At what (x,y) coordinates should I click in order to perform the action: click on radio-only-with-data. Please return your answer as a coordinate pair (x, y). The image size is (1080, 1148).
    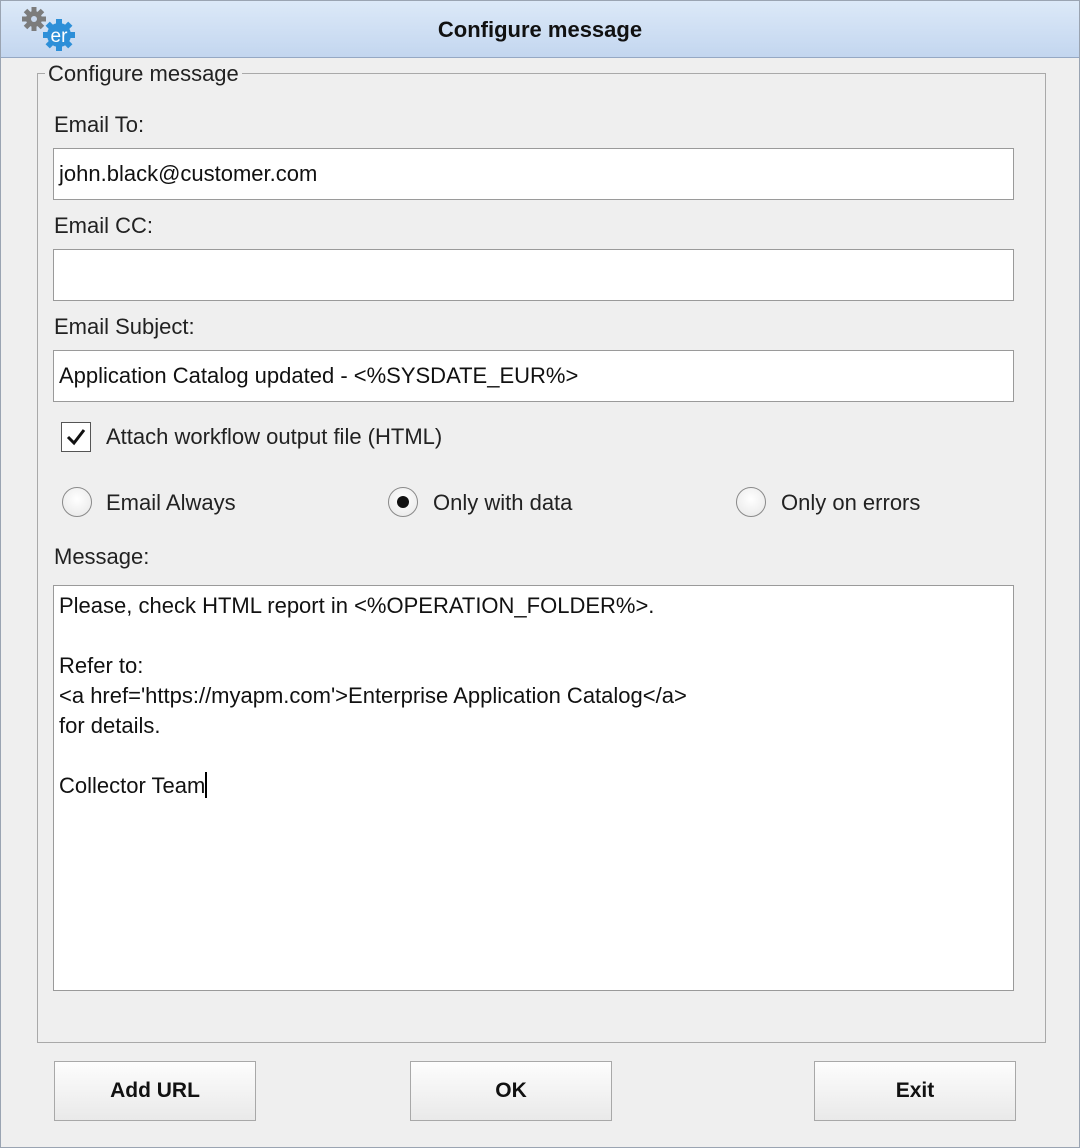
    Looking at the image, I should click on (403, 502).